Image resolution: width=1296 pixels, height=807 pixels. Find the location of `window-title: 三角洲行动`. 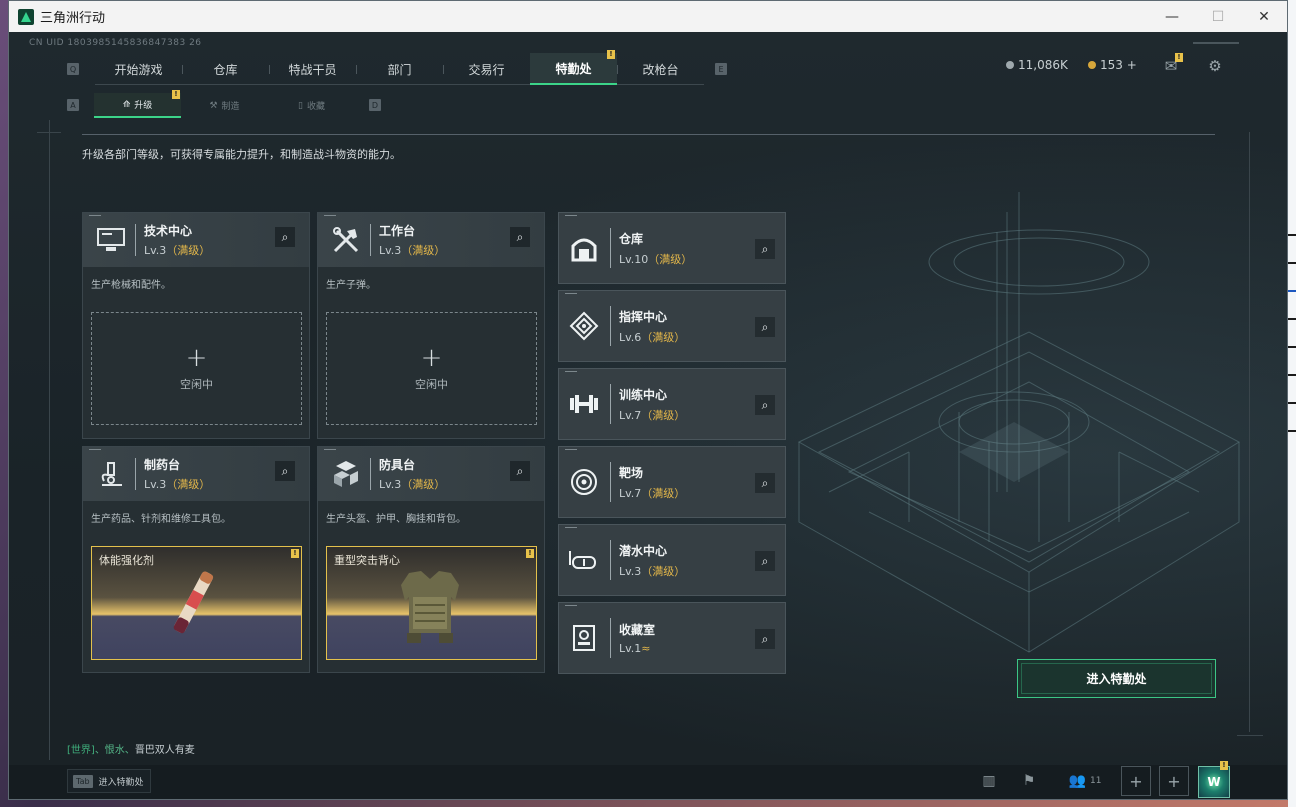

window-title: 三角洲行动 is located at coordinates (73, 18).